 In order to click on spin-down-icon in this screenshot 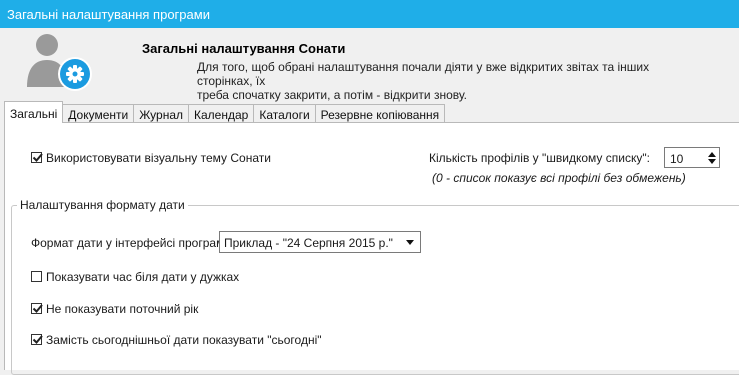, I will do `click(712, 161)`.